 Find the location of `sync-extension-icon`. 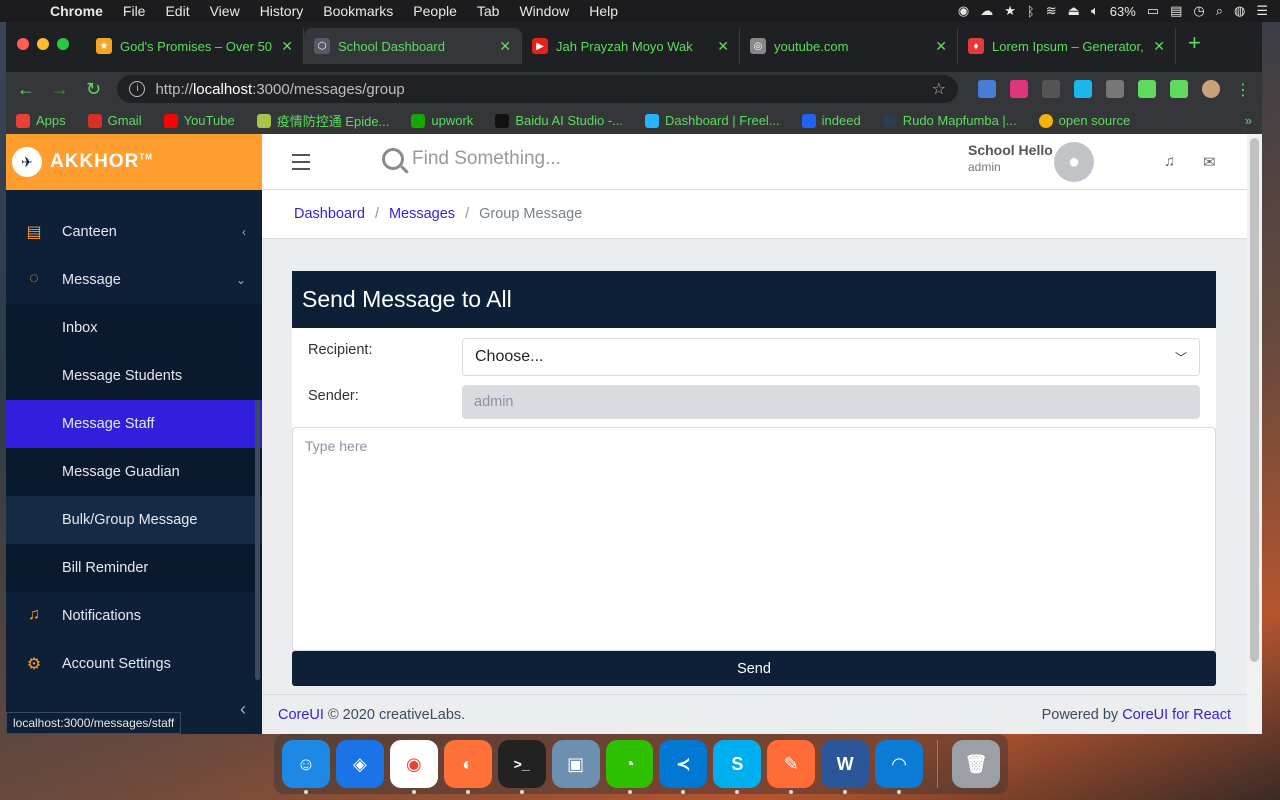

sync-extension-icon is located at coordinates (1050, 89).